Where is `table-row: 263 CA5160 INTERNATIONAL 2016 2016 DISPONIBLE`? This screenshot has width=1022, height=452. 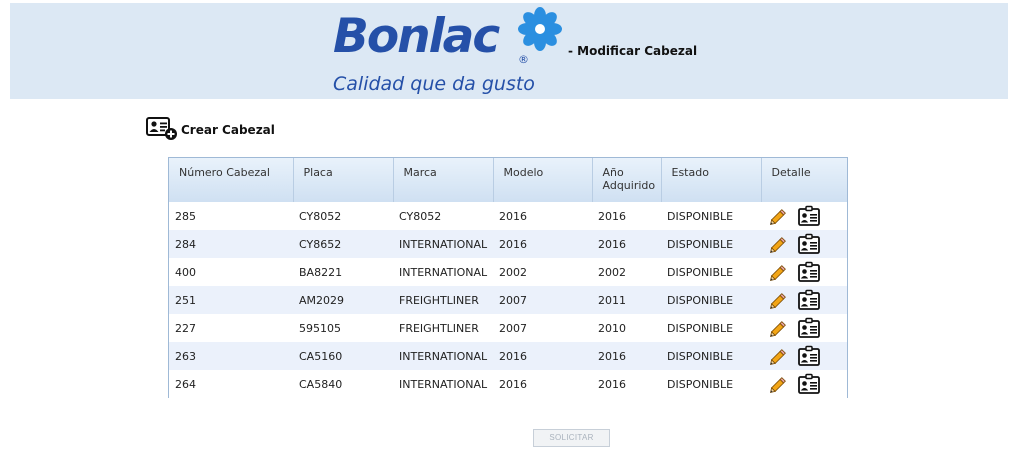 table-row: 263 CA5160 INTERNATIONAL 2016 2016 DISPONIBLE is located at coordinates (508, 356).